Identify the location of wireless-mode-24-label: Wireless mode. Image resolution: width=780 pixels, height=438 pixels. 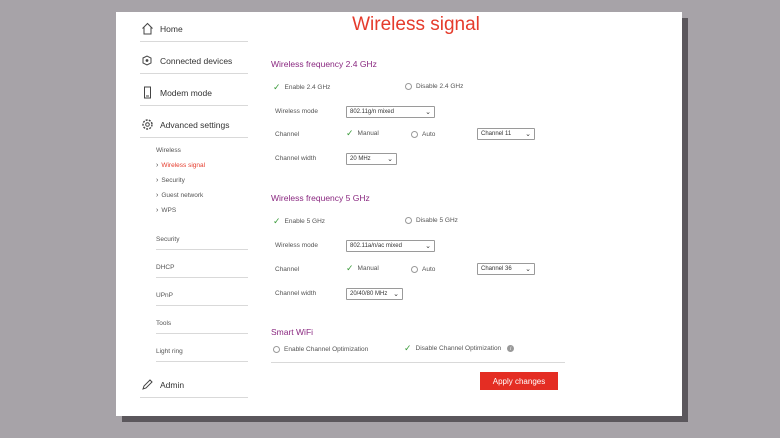
(296, 111).